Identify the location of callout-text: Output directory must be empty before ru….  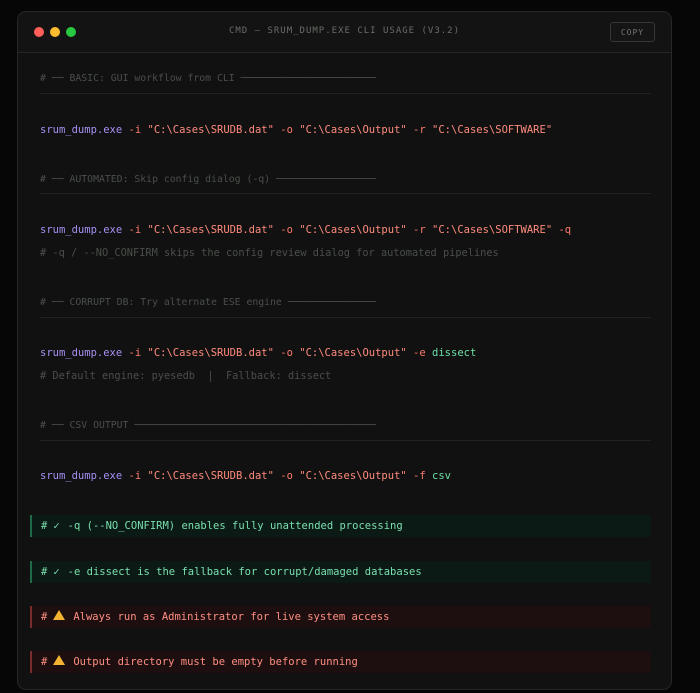
(215, 662).